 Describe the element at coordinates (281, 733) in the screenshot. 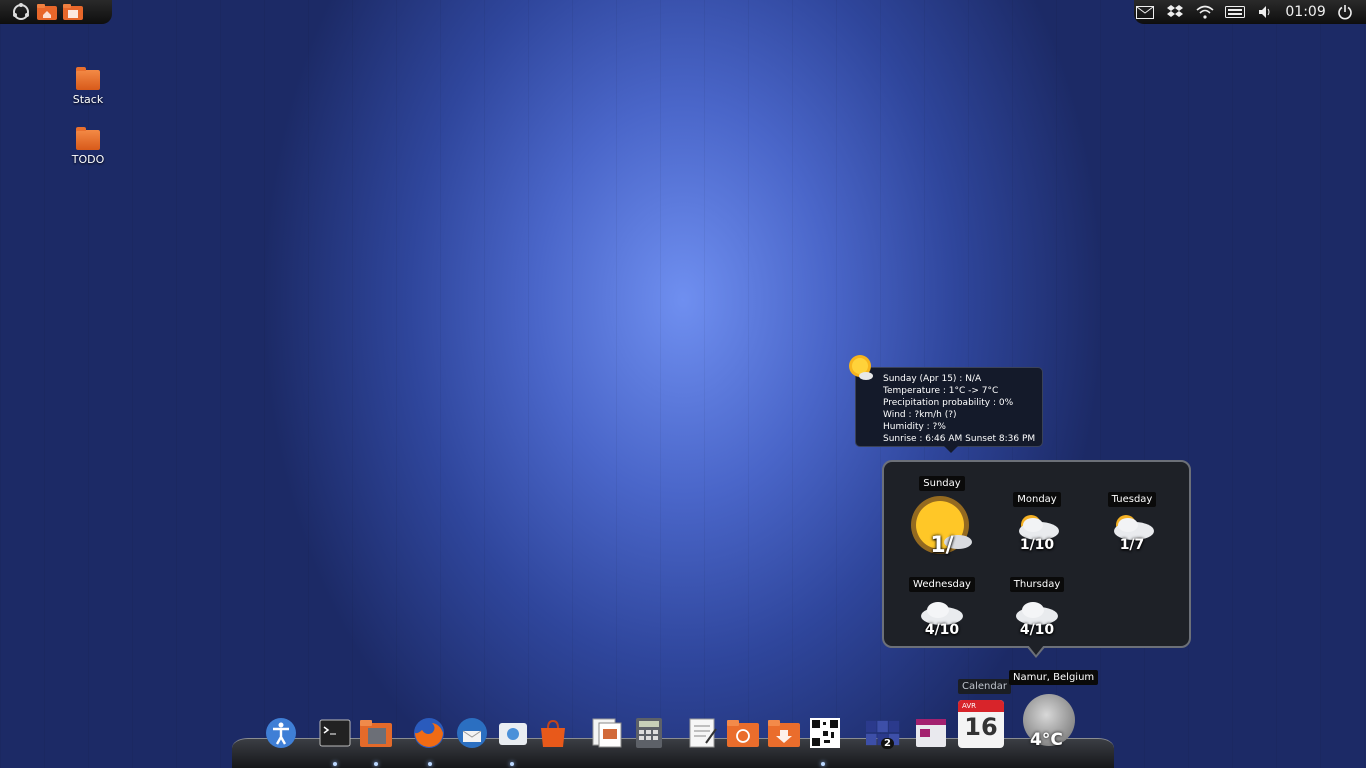

I see `accessibility-icon` at that location.